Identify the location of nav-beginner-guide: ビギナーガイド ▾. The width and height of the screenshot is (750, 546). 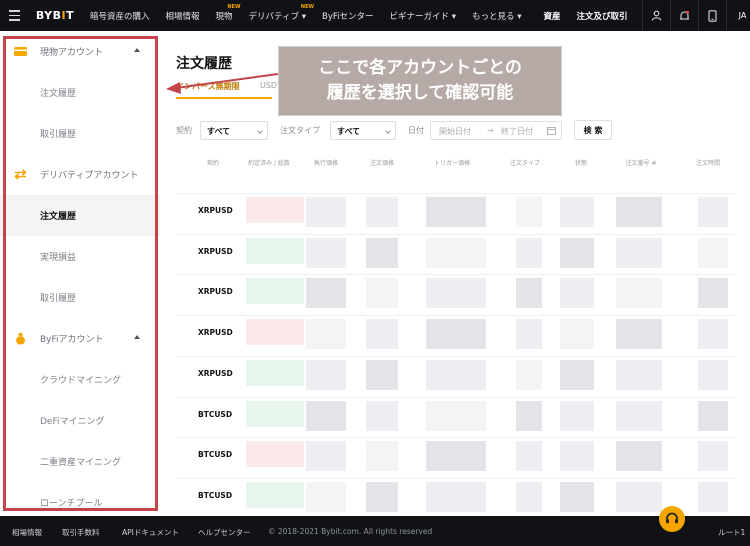
(423, 15).